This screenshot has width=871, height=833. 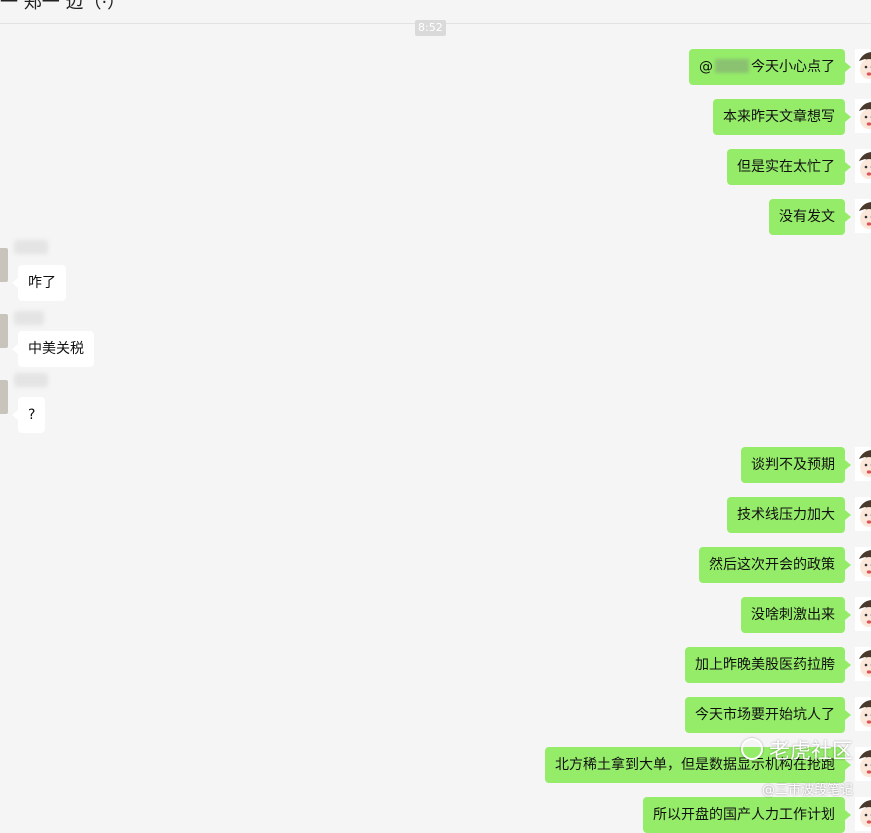 I want to click on chat-title: 一 郑一 迈（·）, so click(x=62, y=7).